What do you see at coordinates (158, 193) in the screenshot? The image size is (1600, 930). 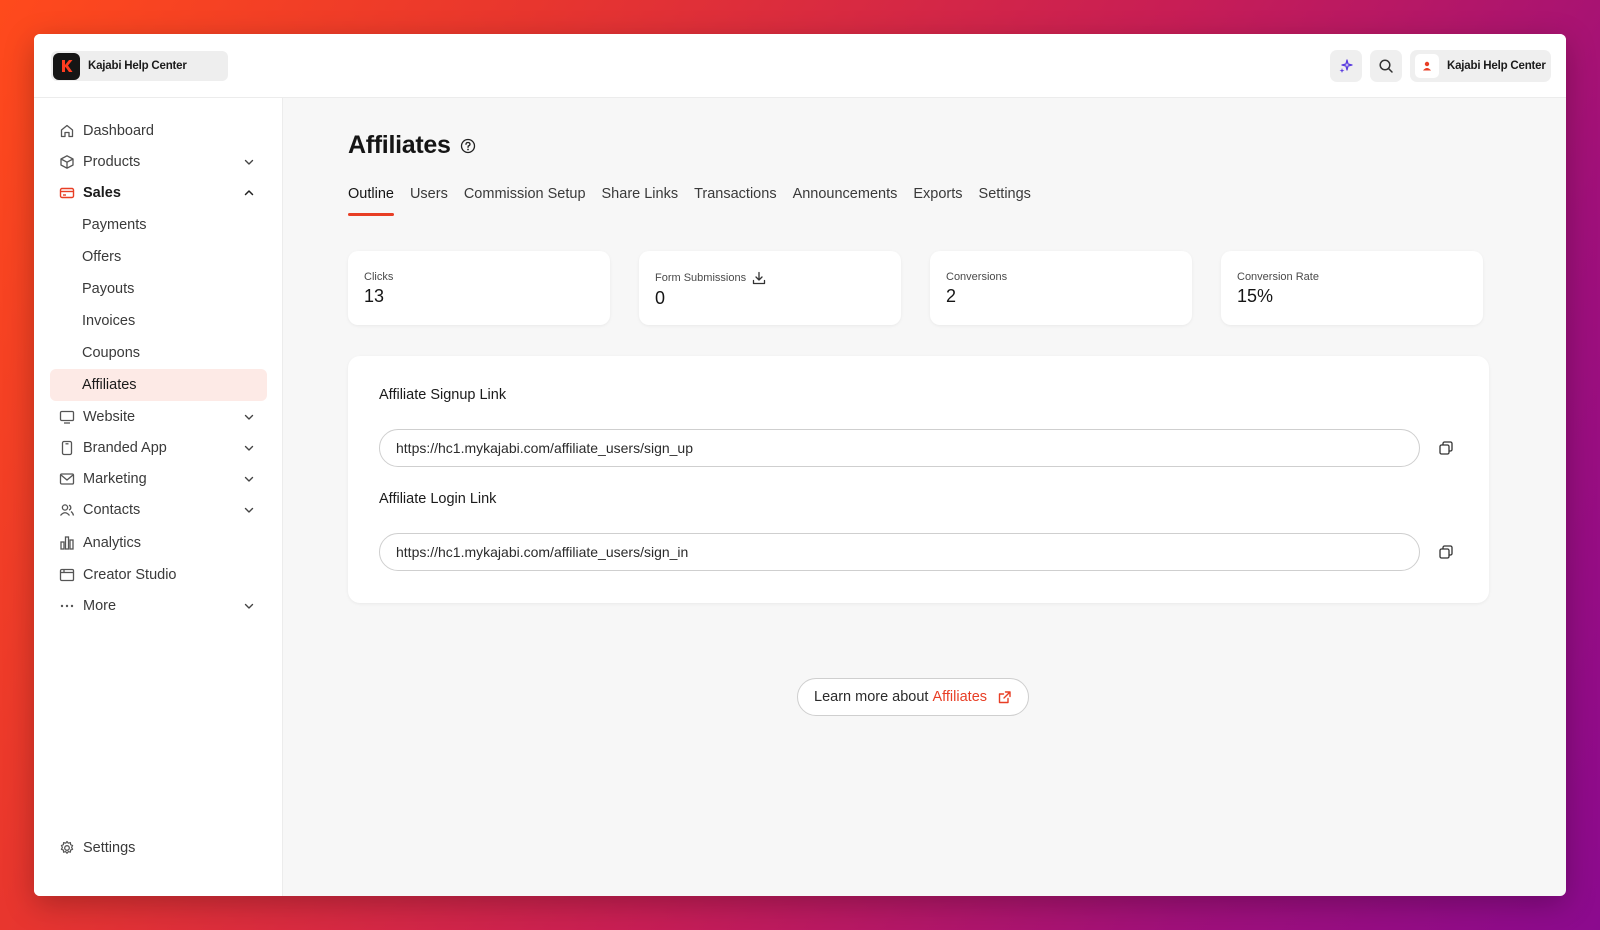 I see `sidebar-item-sales: Sales` at bounding box center [158, 193].